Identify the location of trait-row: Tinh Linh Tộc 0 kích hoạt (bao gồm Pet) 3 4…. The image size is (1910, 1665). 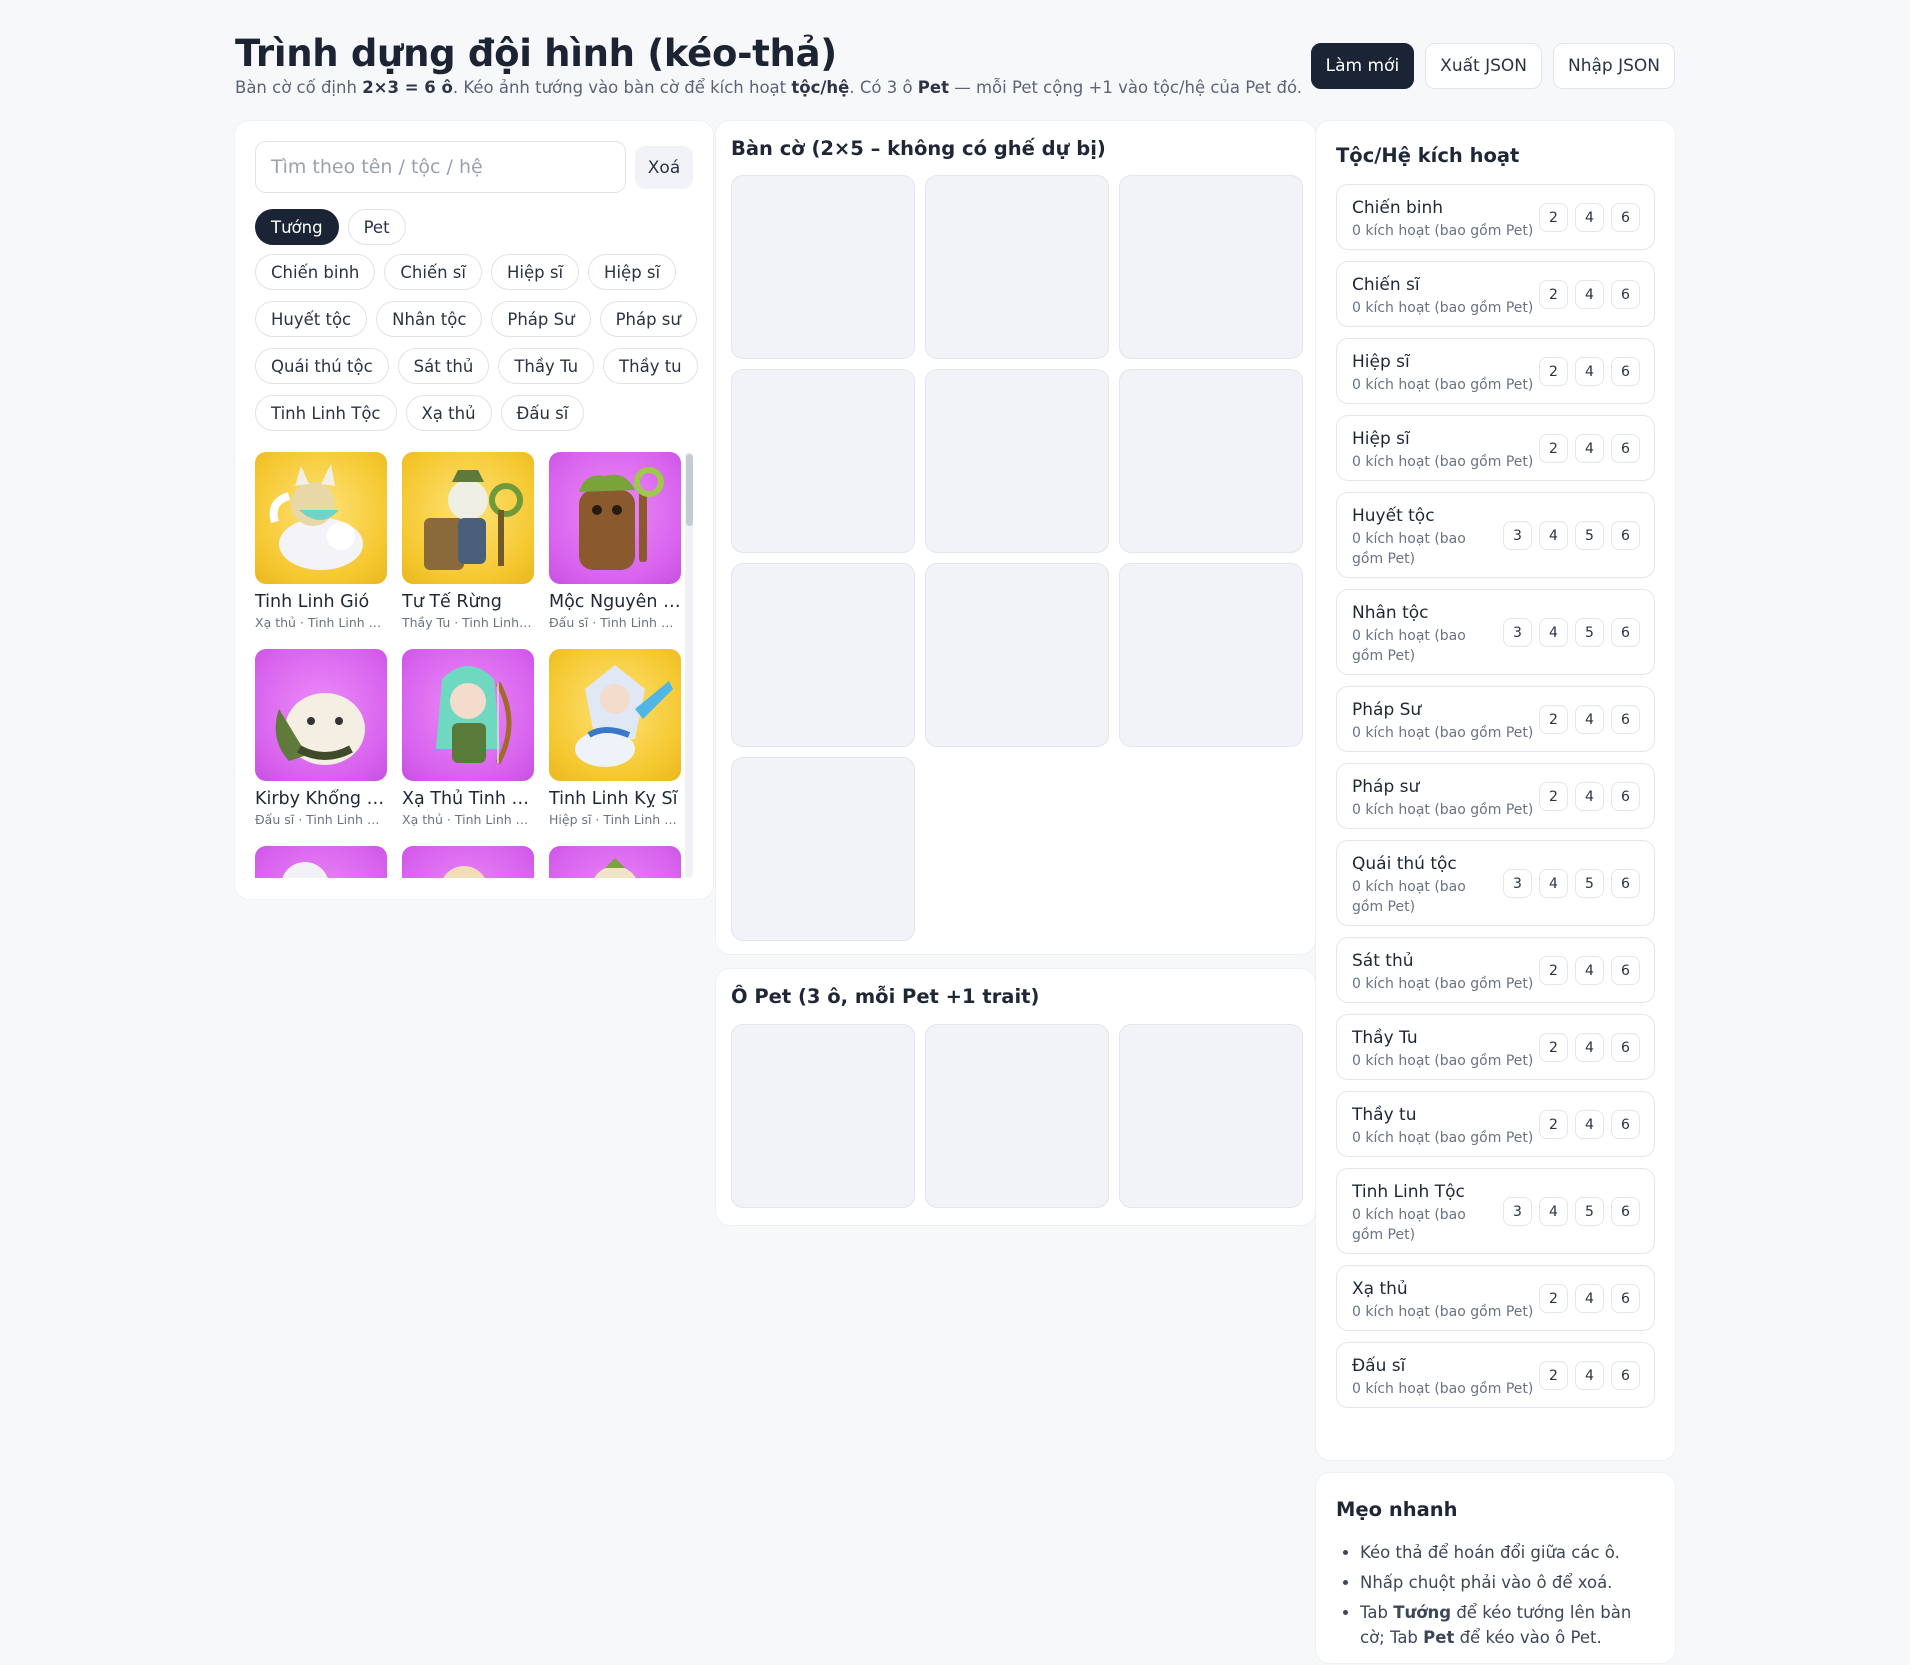
(1495, 1211).